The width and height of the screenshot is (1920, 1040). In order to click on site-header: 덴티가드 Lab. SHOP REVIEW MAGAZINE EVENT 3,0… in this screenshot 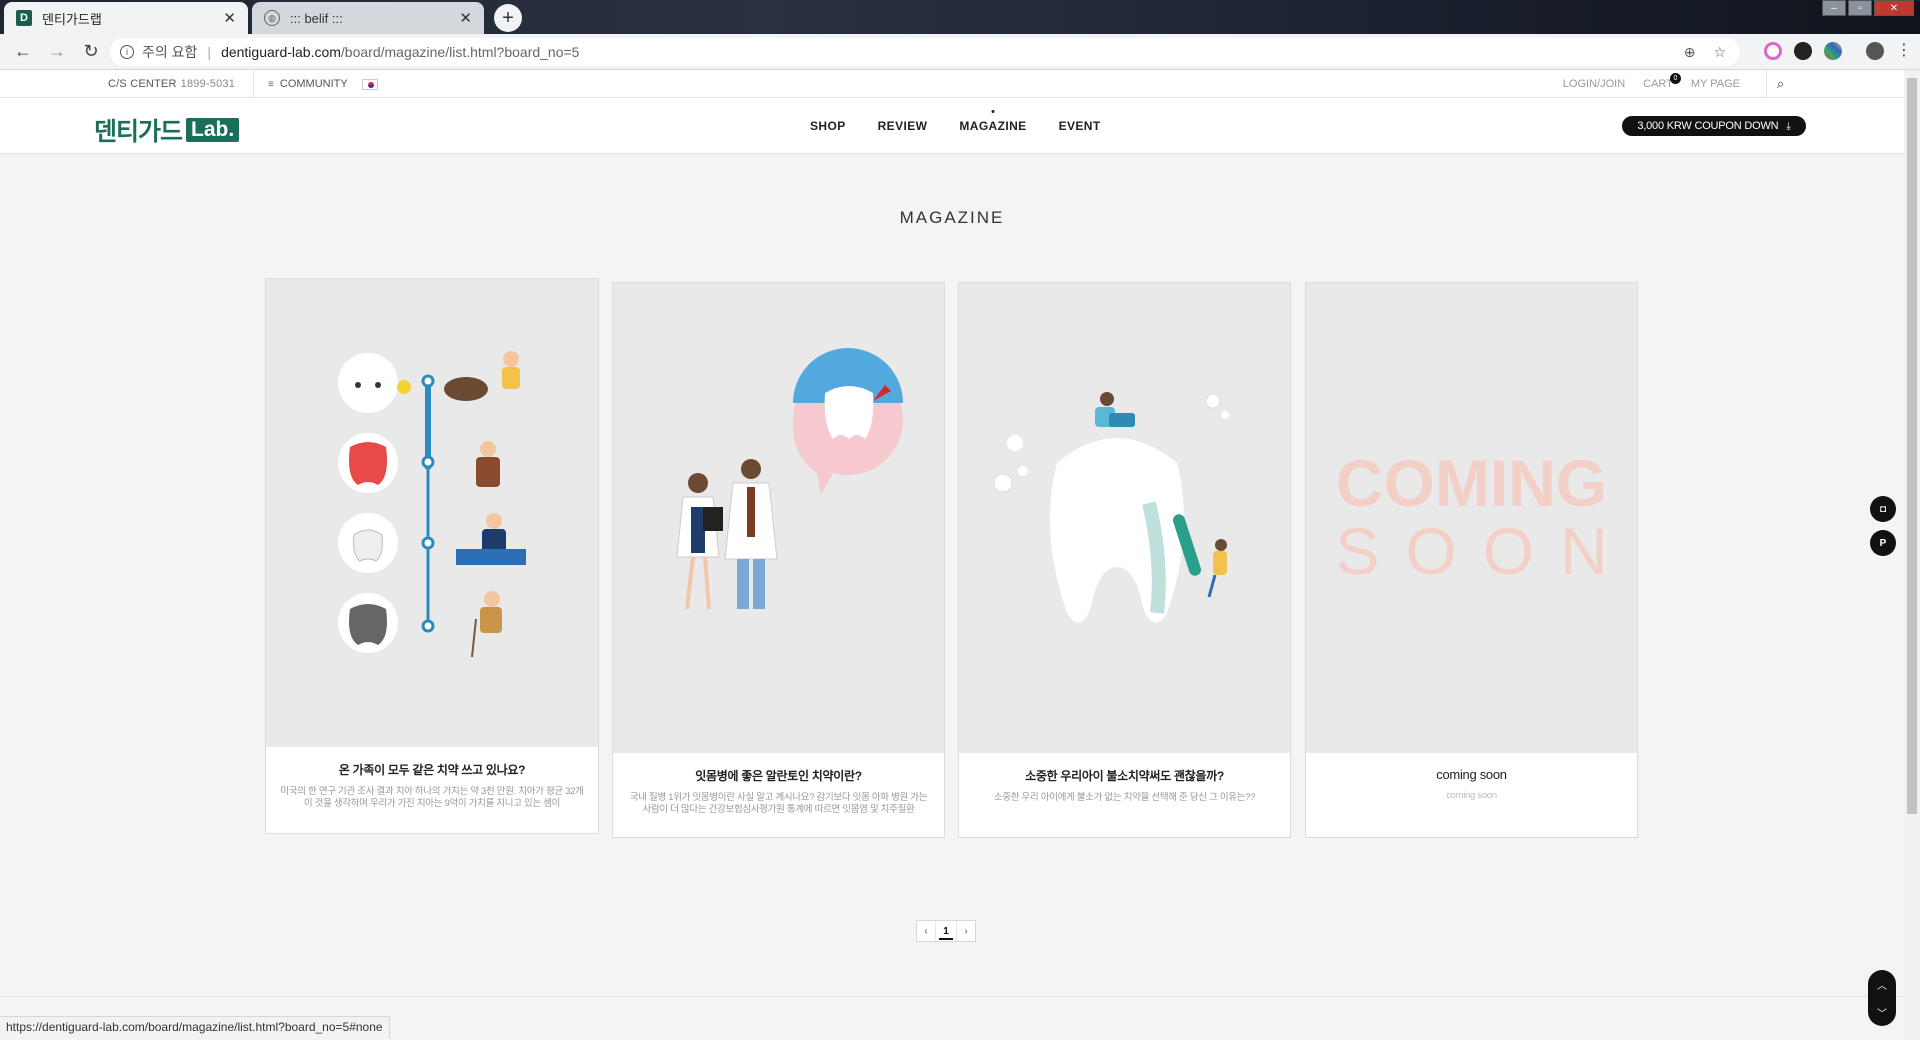, I will do `click(952, 126)`.